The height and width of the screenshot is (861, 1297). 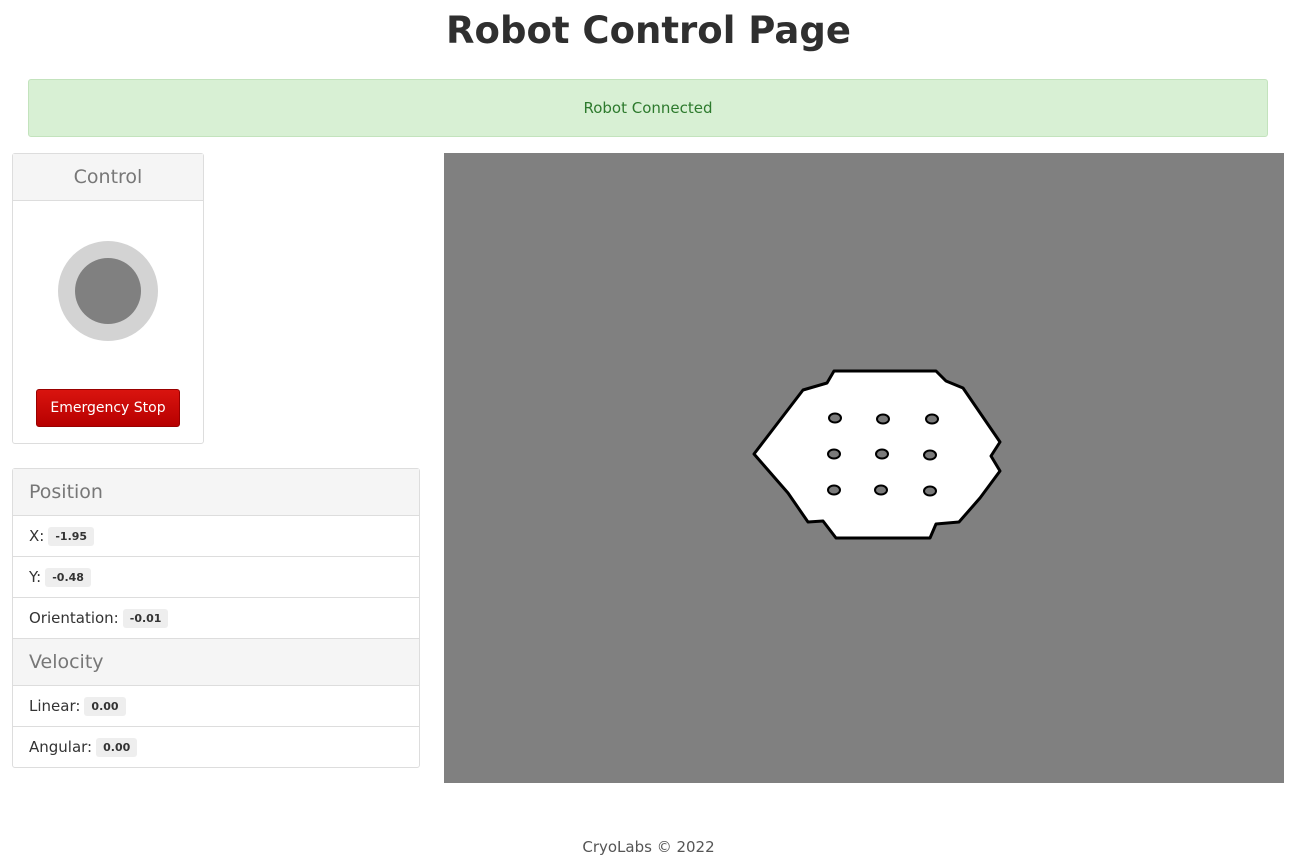 I want to click on orientation-value: -0.01, so click(x=145, y=618).